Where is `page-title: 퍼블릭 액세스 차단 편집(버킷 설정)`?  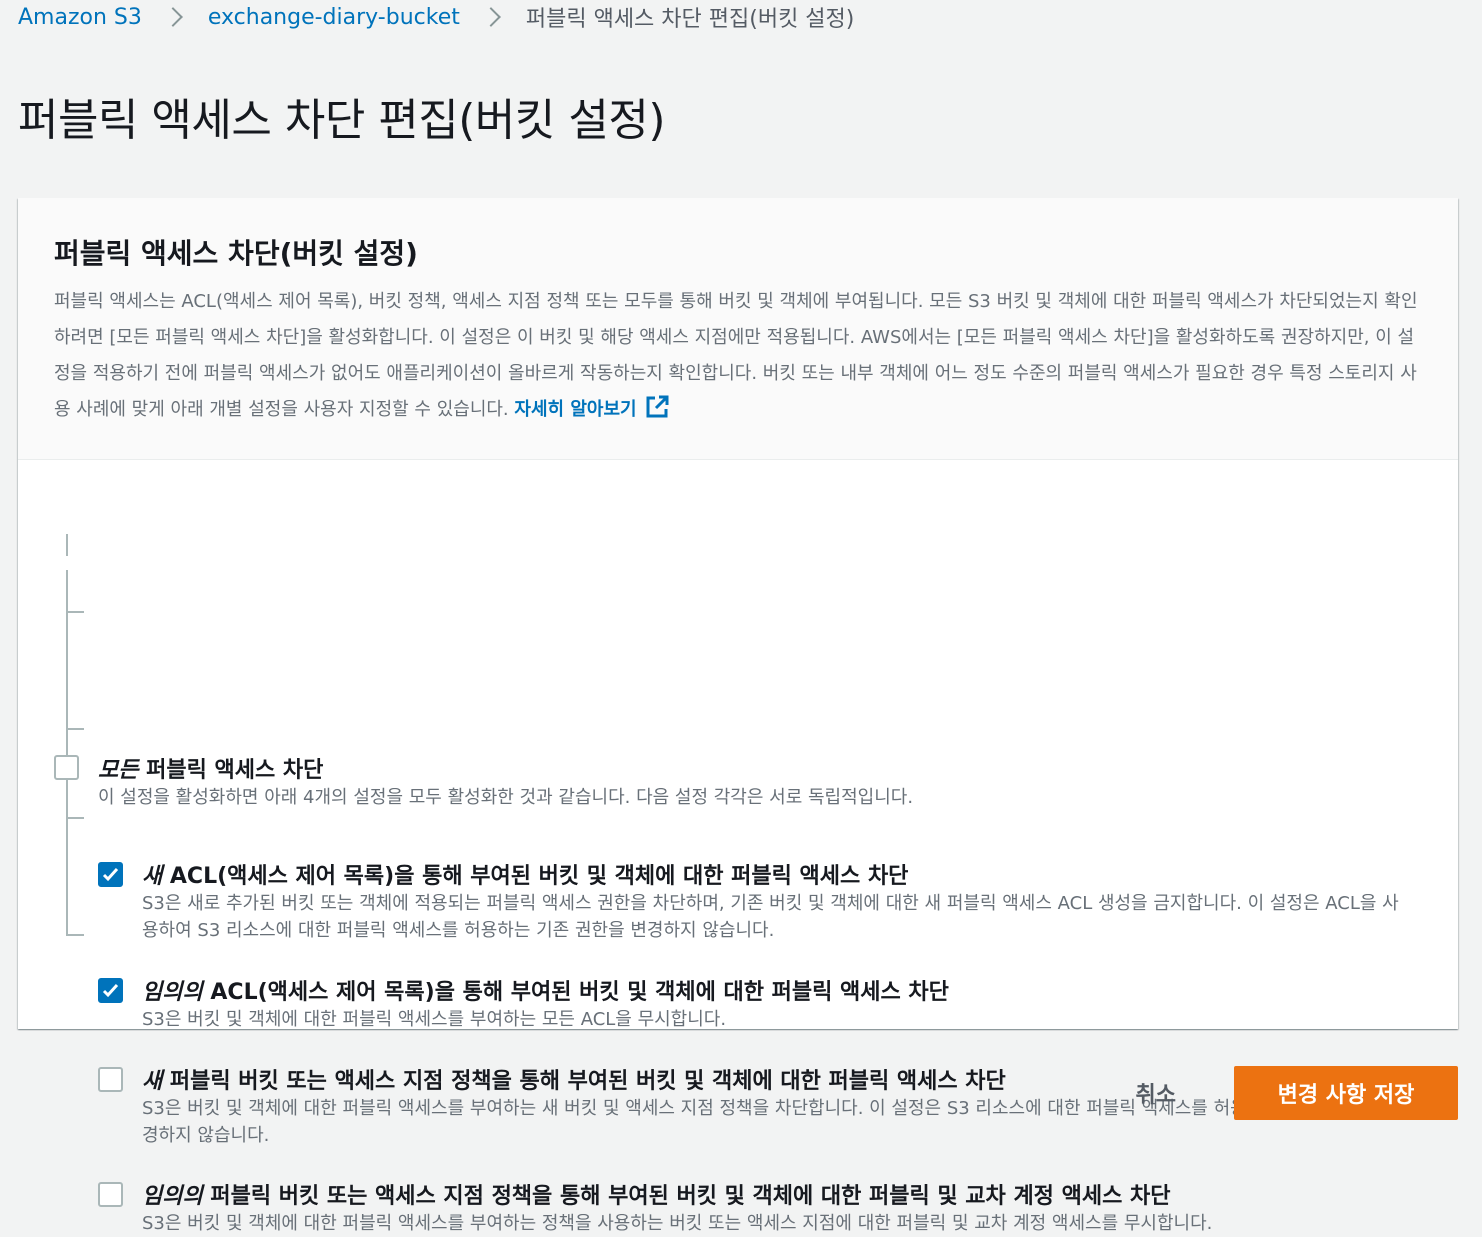
page-title: 퍼블릭 액세스 차단 편집(버킷 설정) is located at coordinates (342, 120).